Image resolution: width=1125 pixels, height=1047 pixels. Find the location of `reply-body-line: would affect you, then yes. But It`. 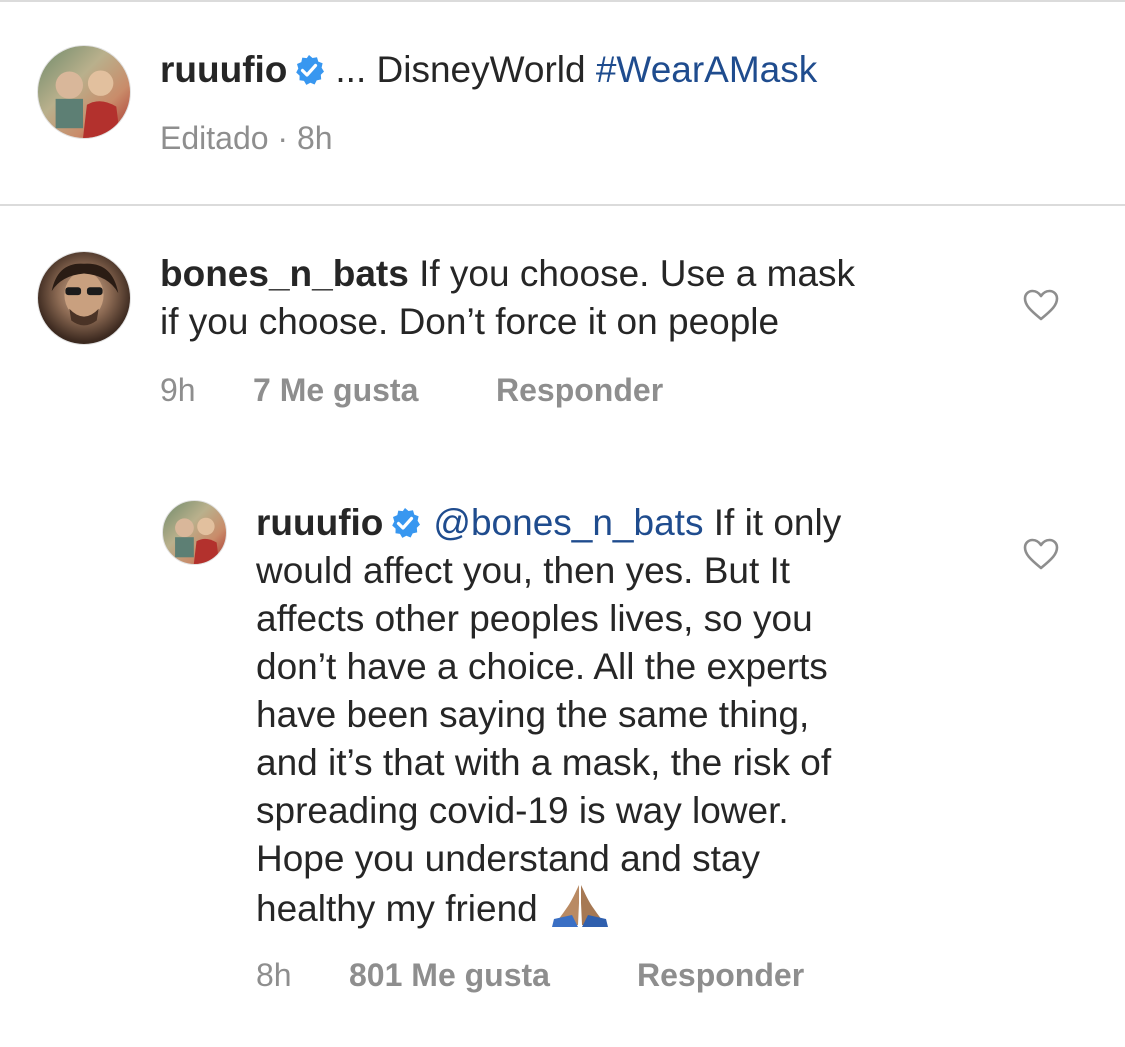

reply-body-line: would affect you, then yes. But It is located at coordinates (523, 570).